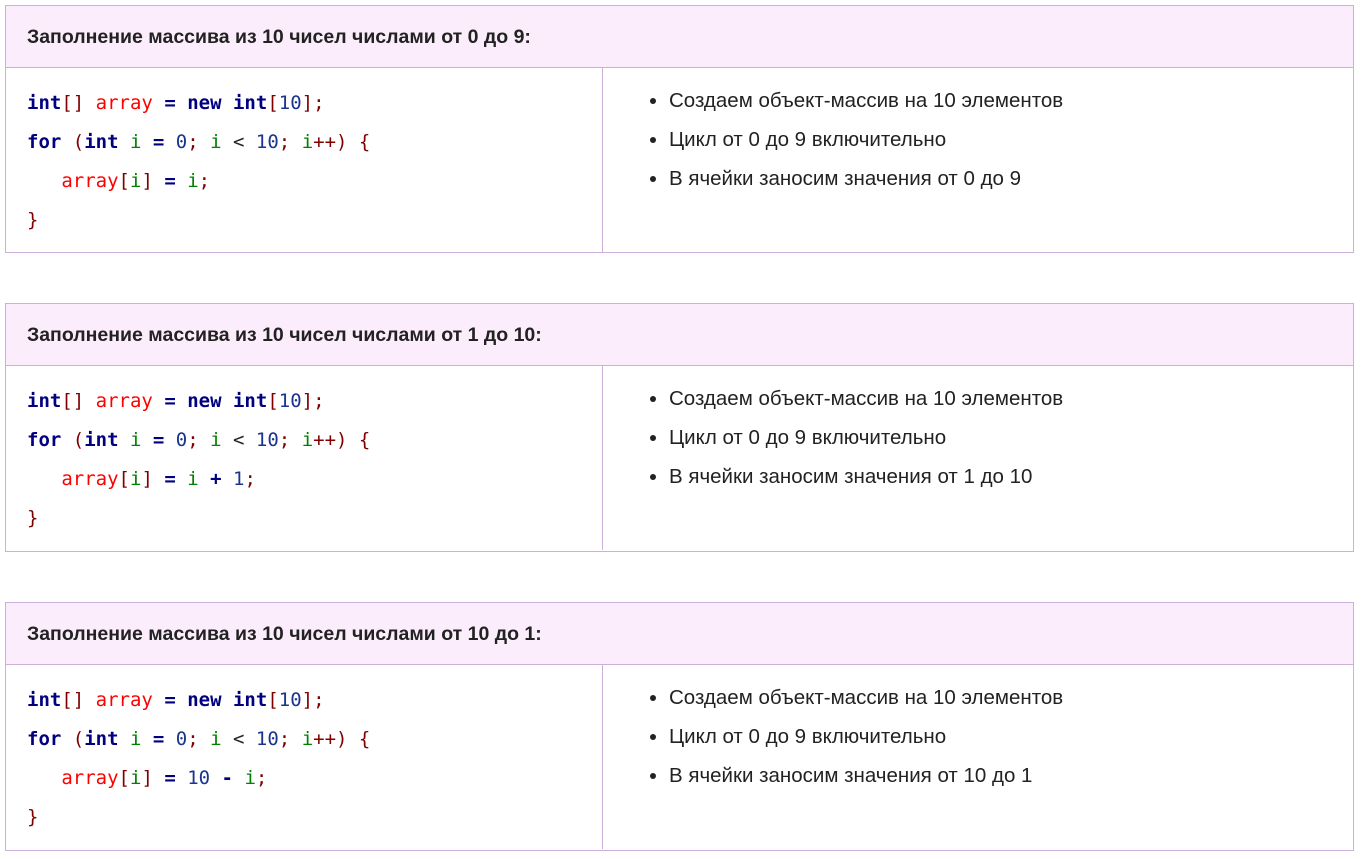  I want to click on code-token: [], so click(73, 103).